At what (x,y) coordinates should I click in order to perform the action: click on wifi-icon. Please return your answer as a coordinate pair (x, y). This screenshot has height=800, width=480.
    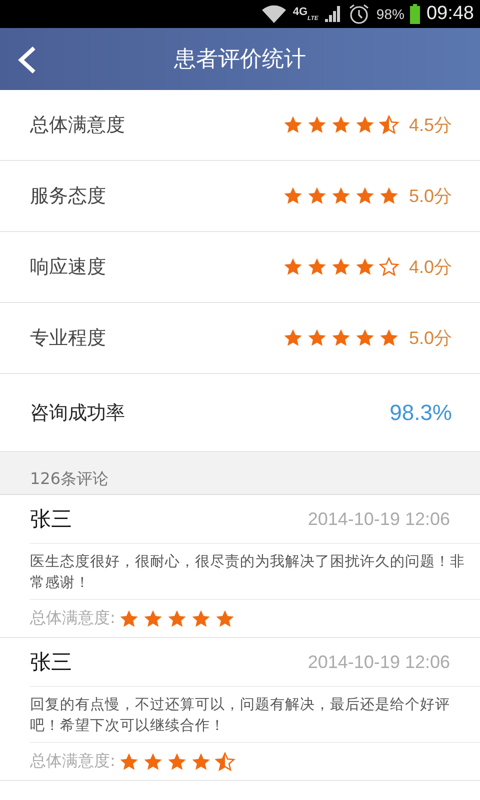
    Looking at the image, I should click on (273, 14).